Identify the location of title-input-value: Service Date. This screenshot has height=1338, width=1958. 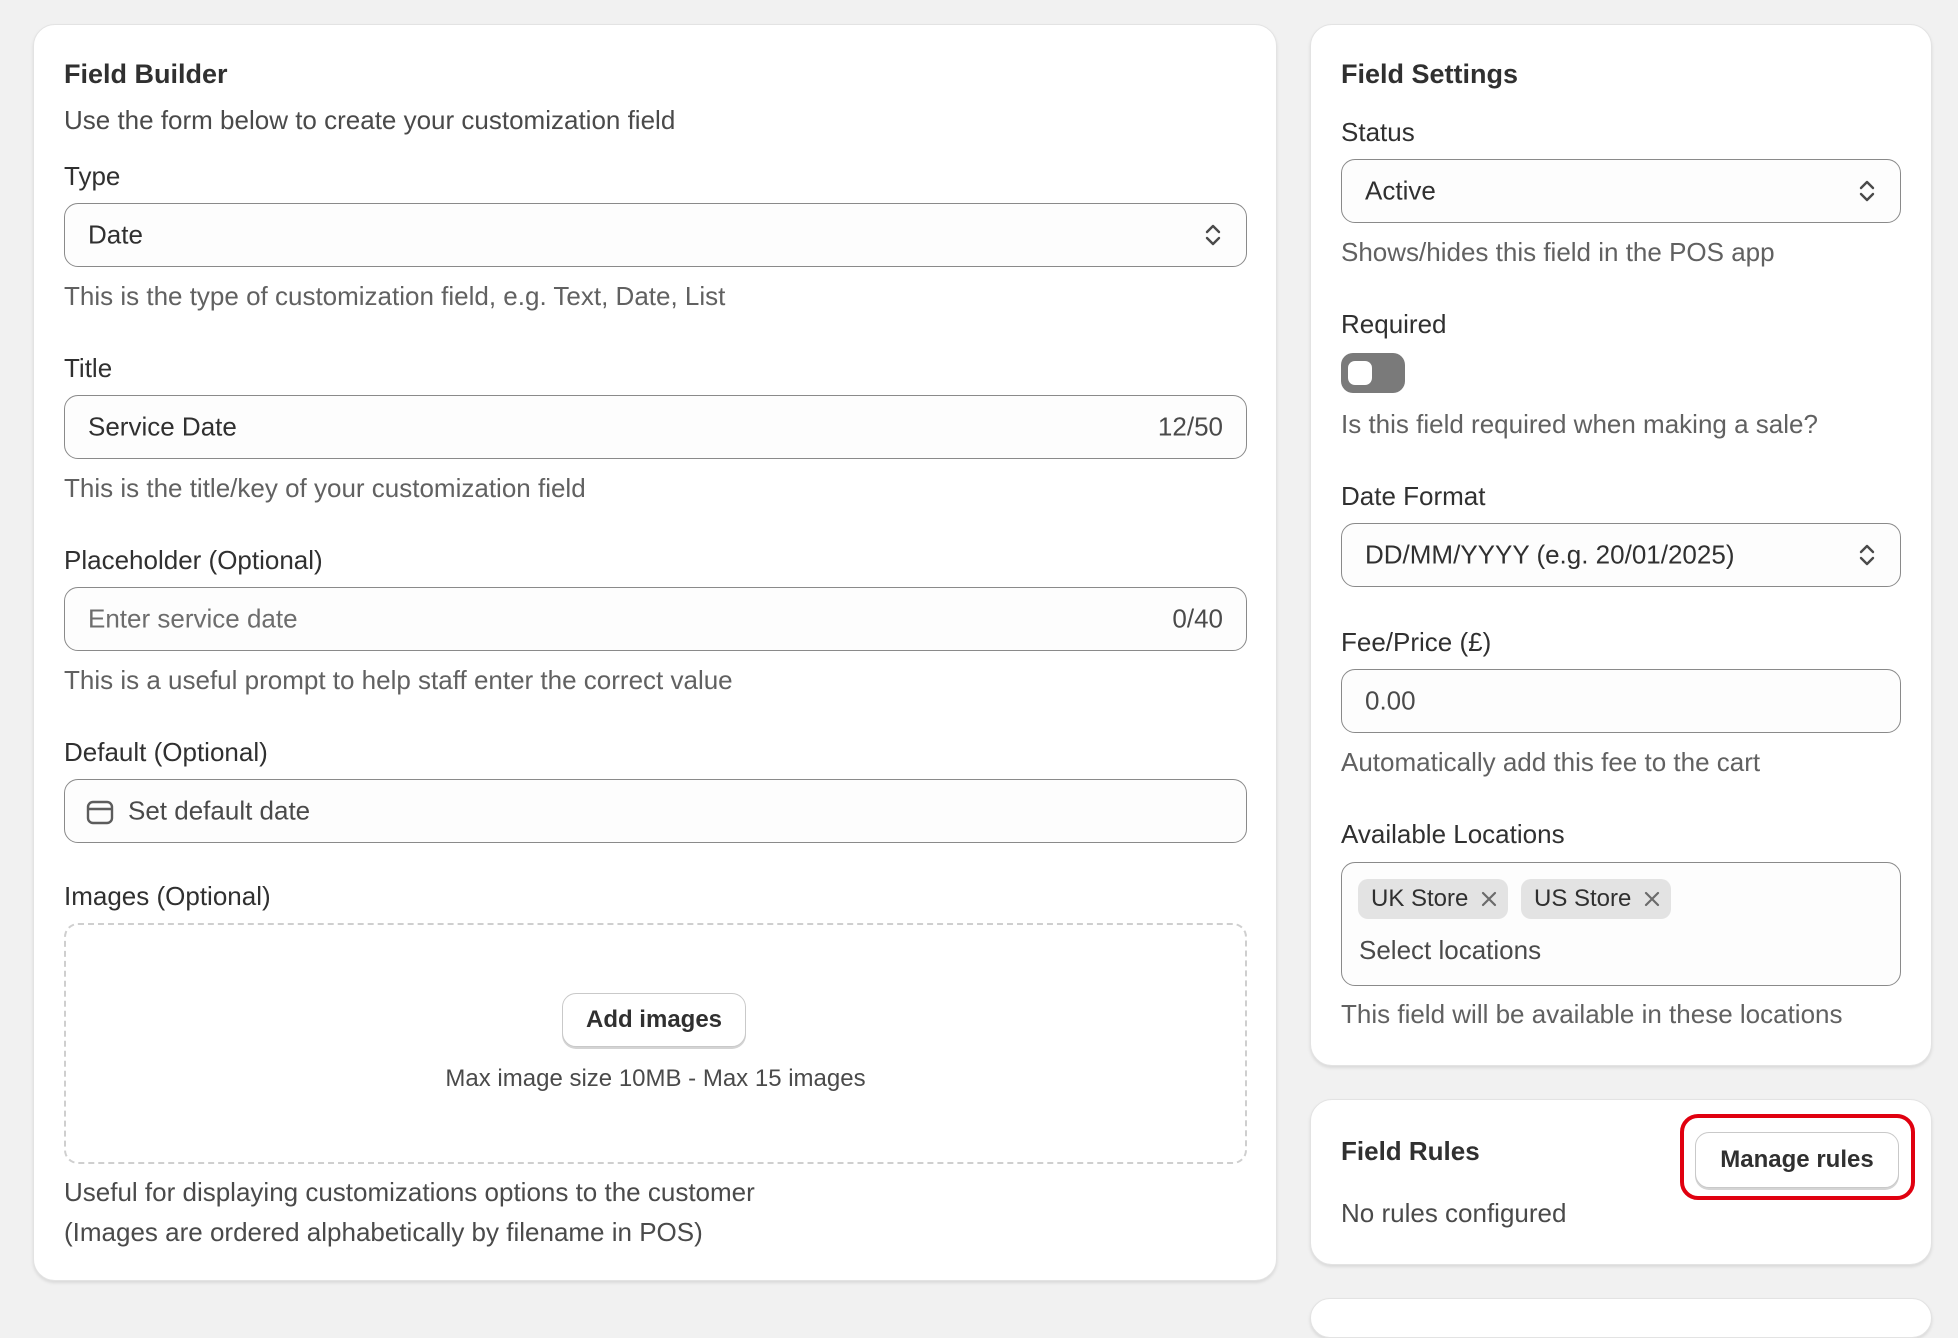
(162, 426).